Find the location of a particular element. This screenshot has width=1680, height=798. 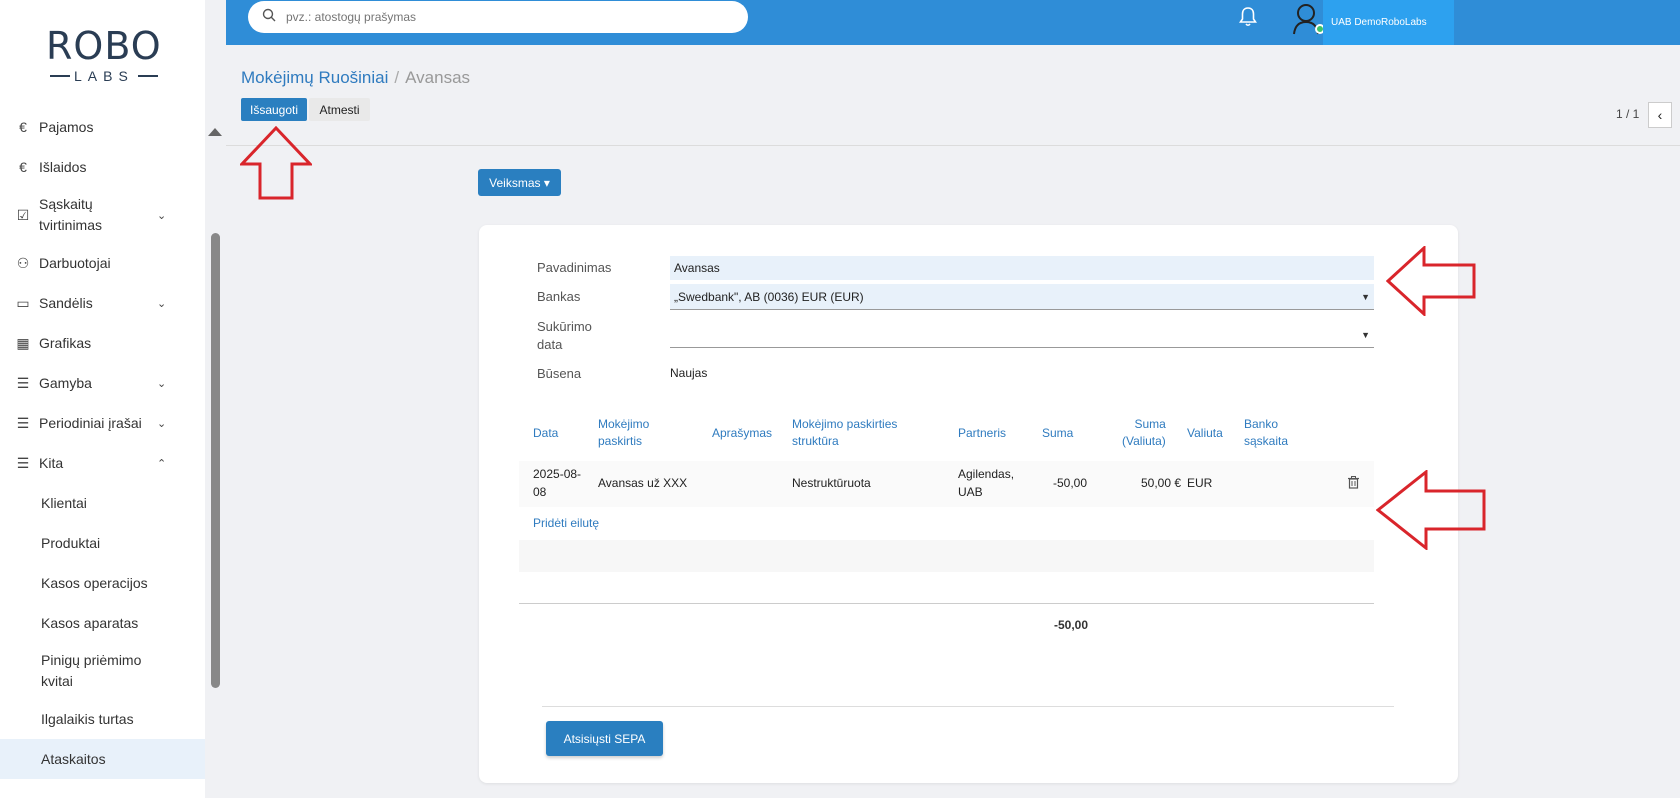

users-icon: ⚇ is located at coordinates (23, 262).